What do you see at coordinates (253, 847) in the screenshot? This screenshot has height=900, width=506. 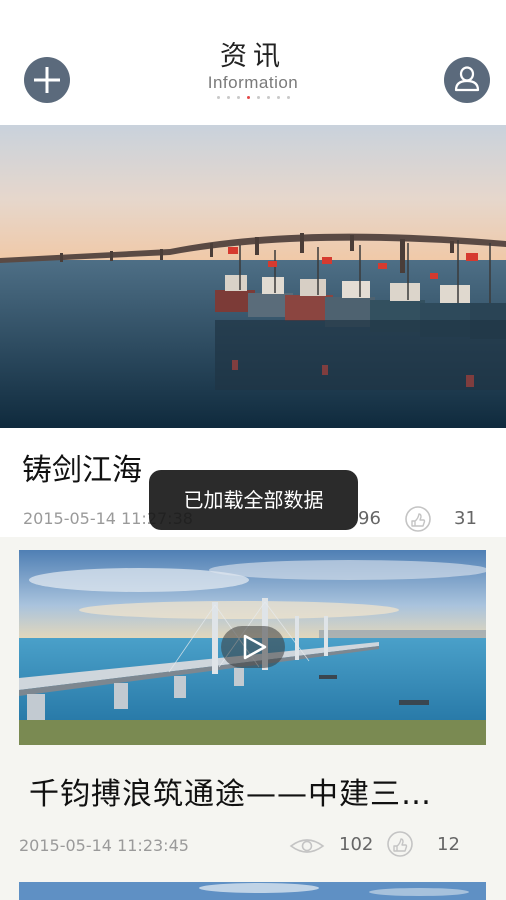 I see `article-2-meta: 2015-05-14 11:23:45 102 12` at bounding box center [253, 847].